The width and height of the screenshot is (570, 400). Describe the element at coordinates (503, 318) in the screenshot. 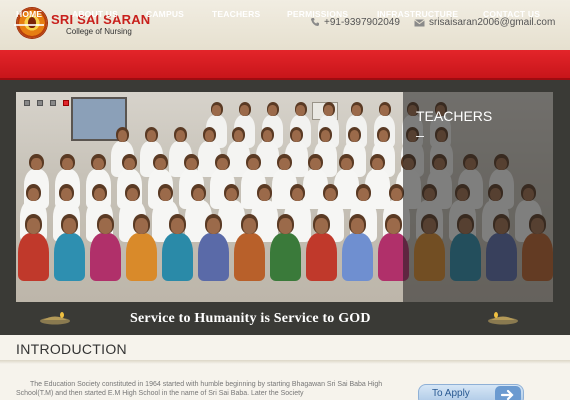

I see `oil-lamp-right-icon` at that location.